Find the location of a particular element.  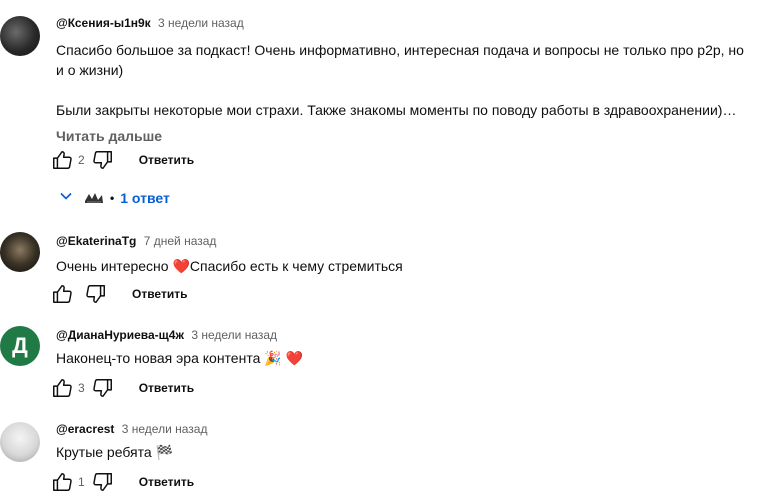

reply-author-avatar-icon is located at coordinates (94, 198).